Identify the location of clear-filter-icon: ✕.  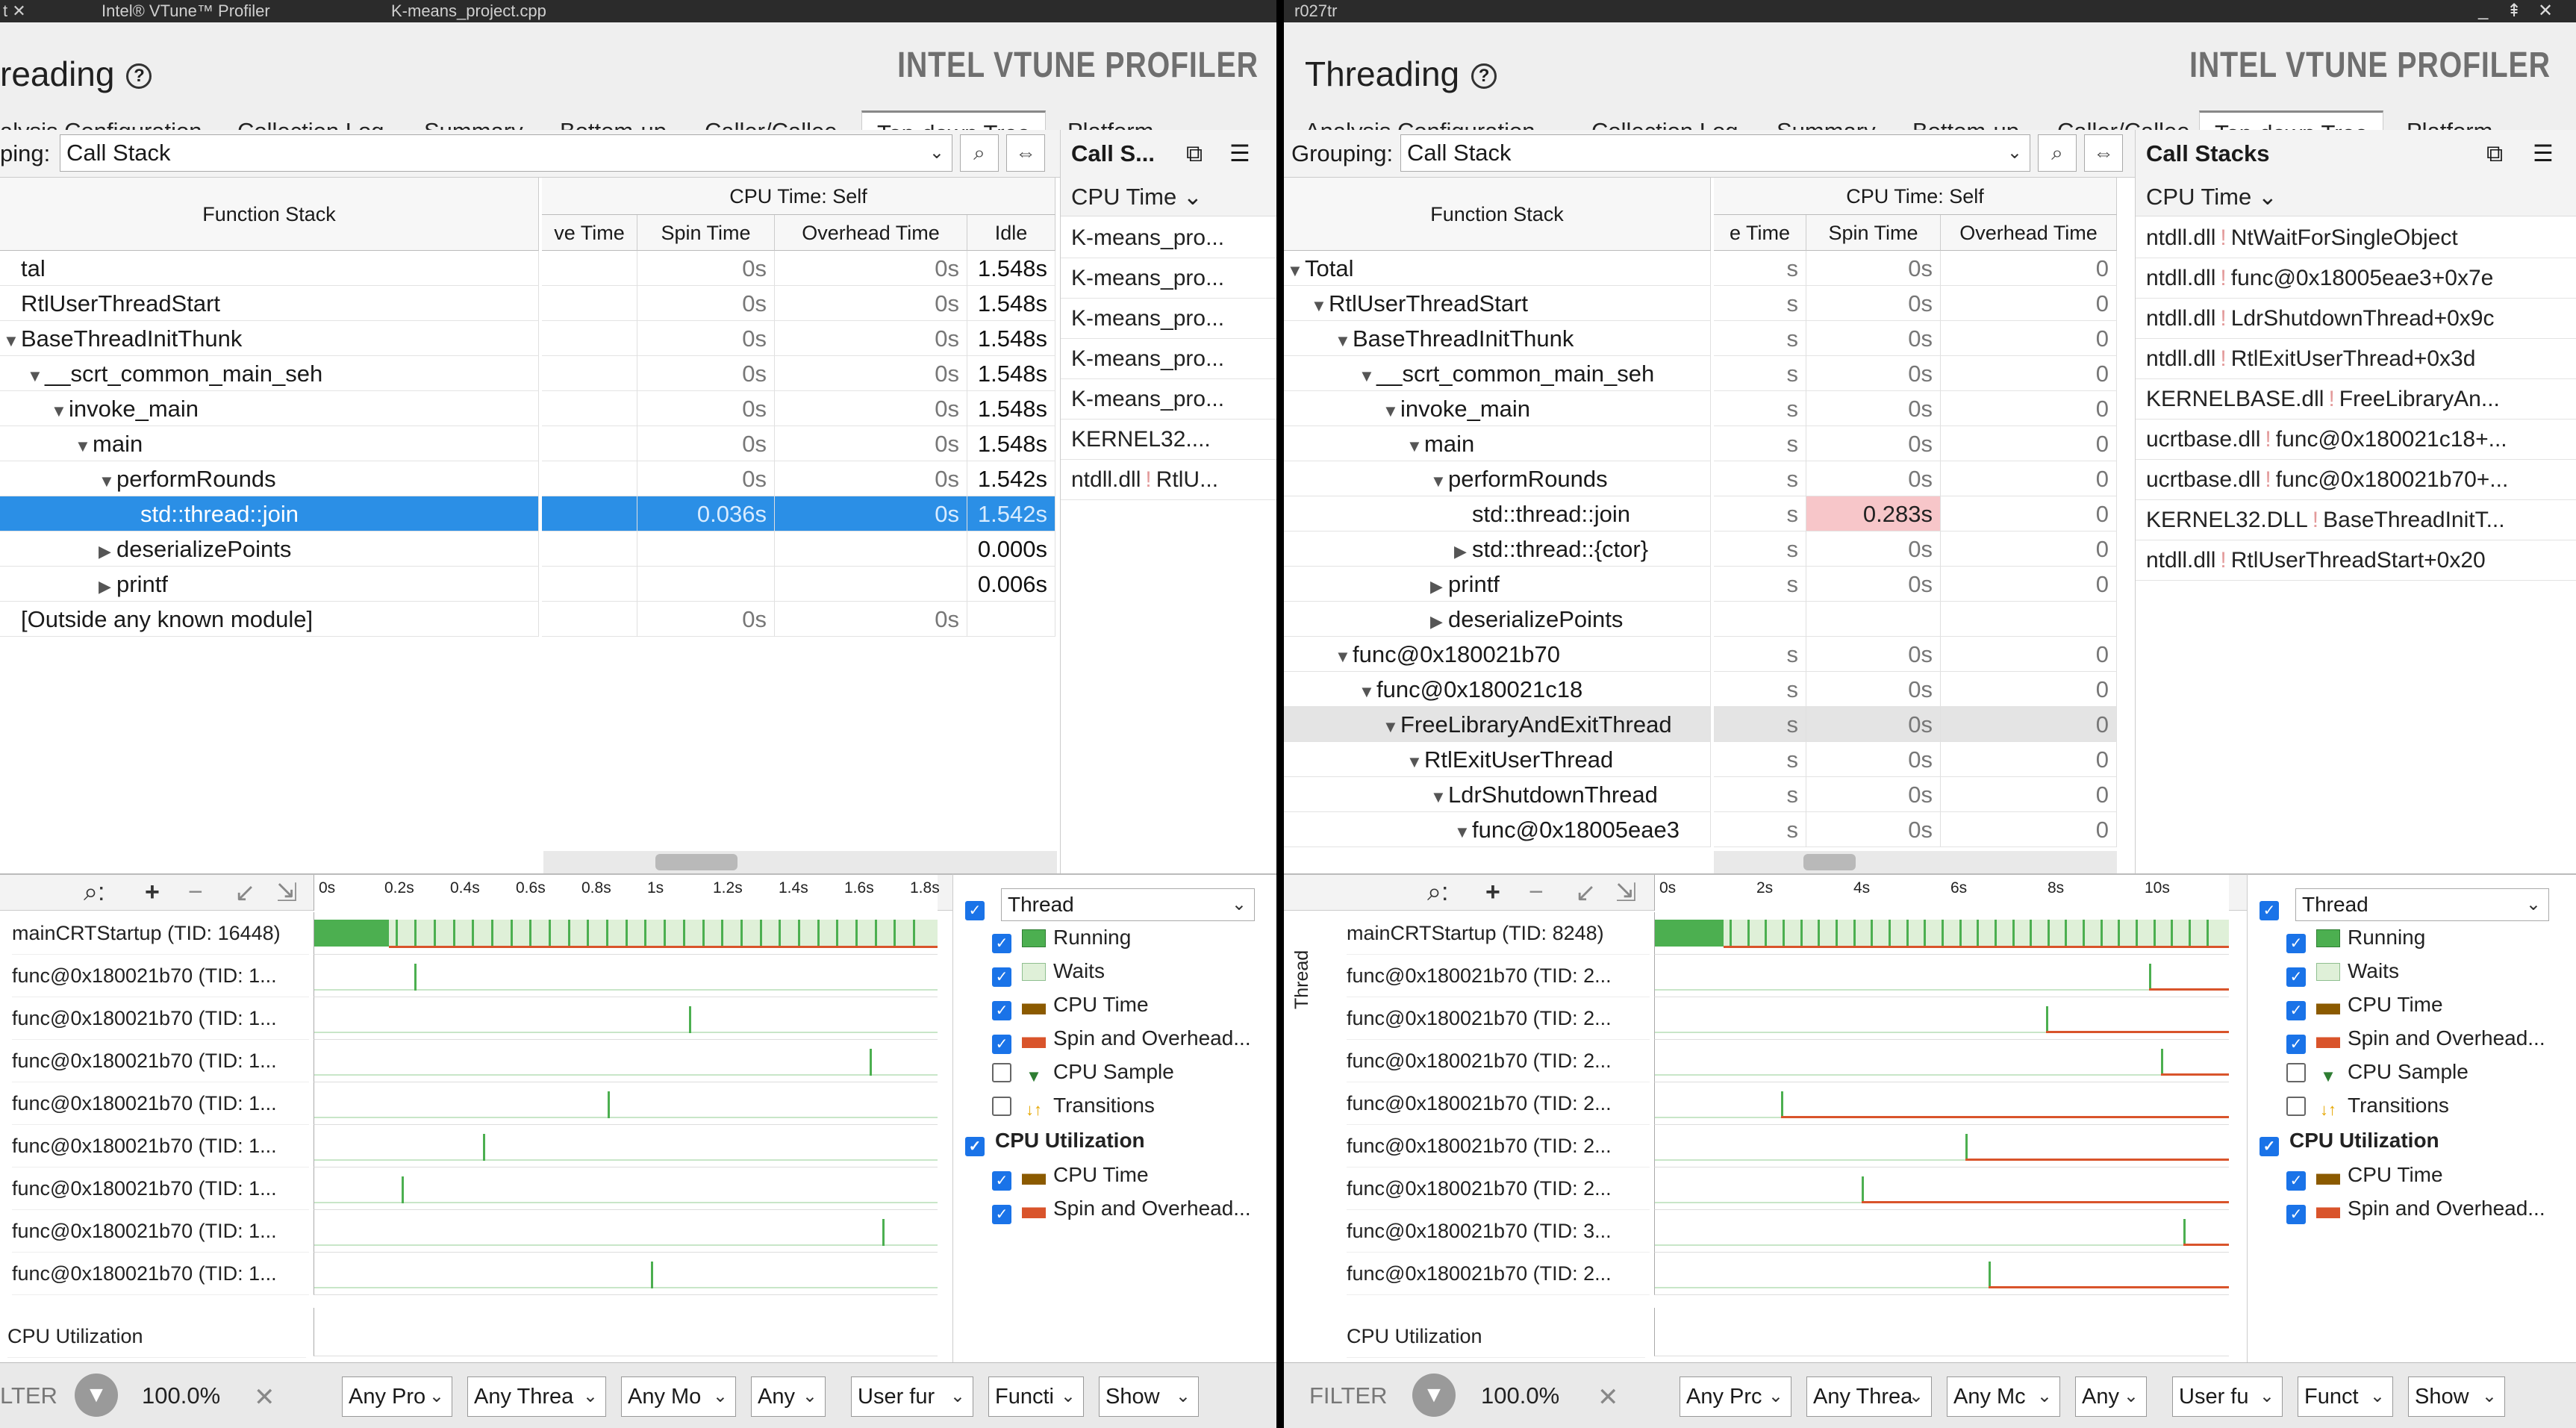
(264, 1397).